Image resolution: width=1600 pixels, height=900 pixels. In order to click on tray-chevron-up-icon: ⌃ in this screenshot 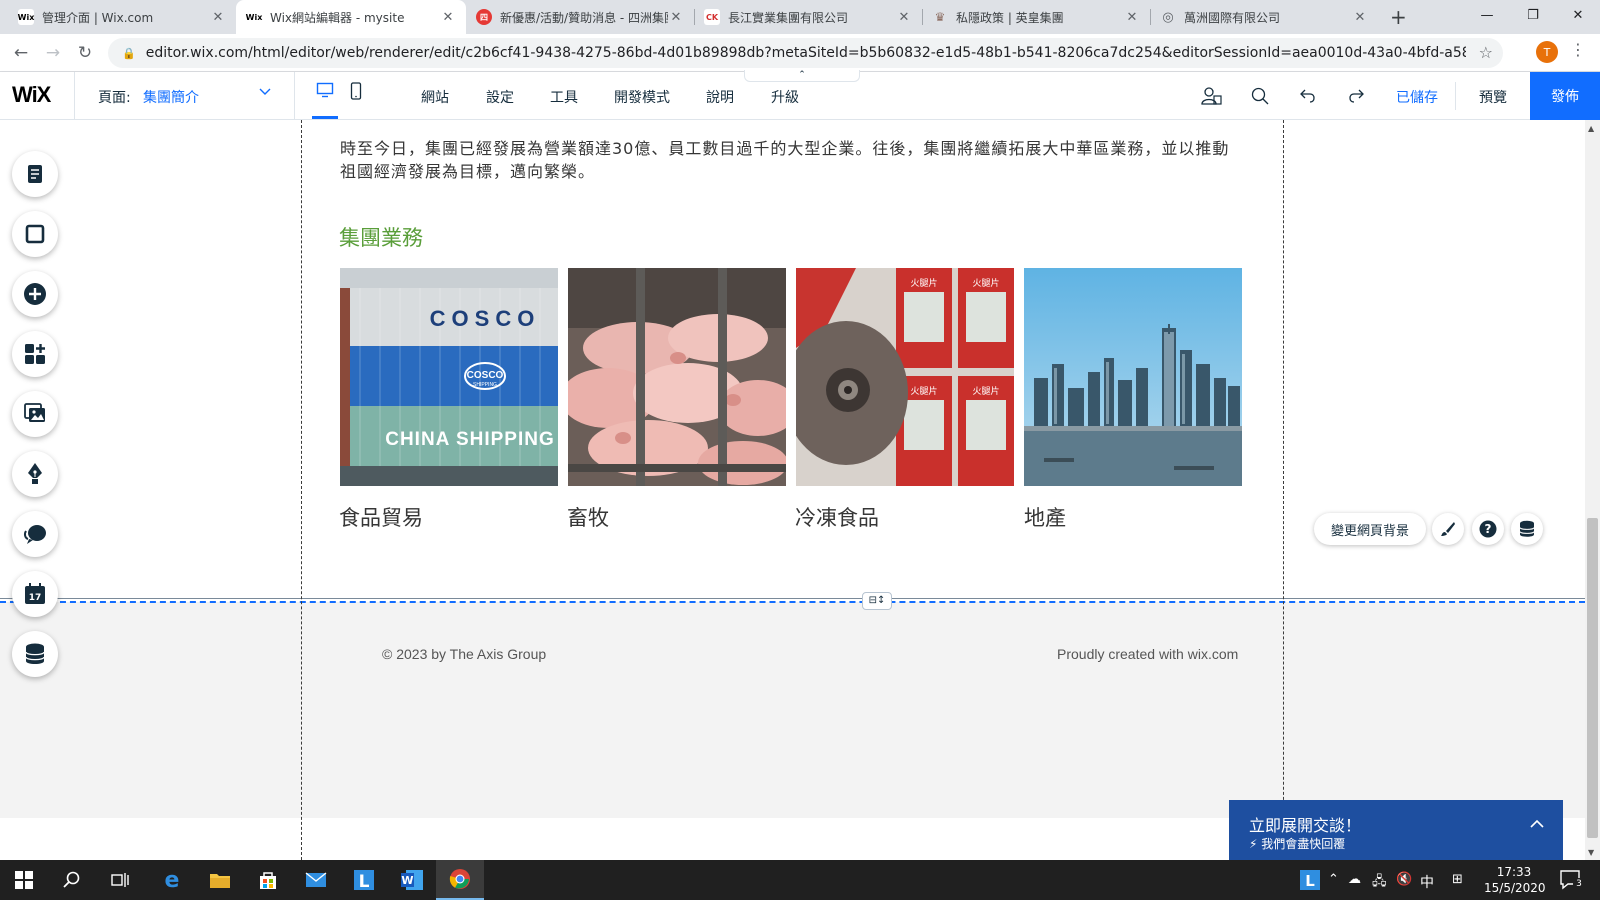, I will do `click(1333, 879)`.